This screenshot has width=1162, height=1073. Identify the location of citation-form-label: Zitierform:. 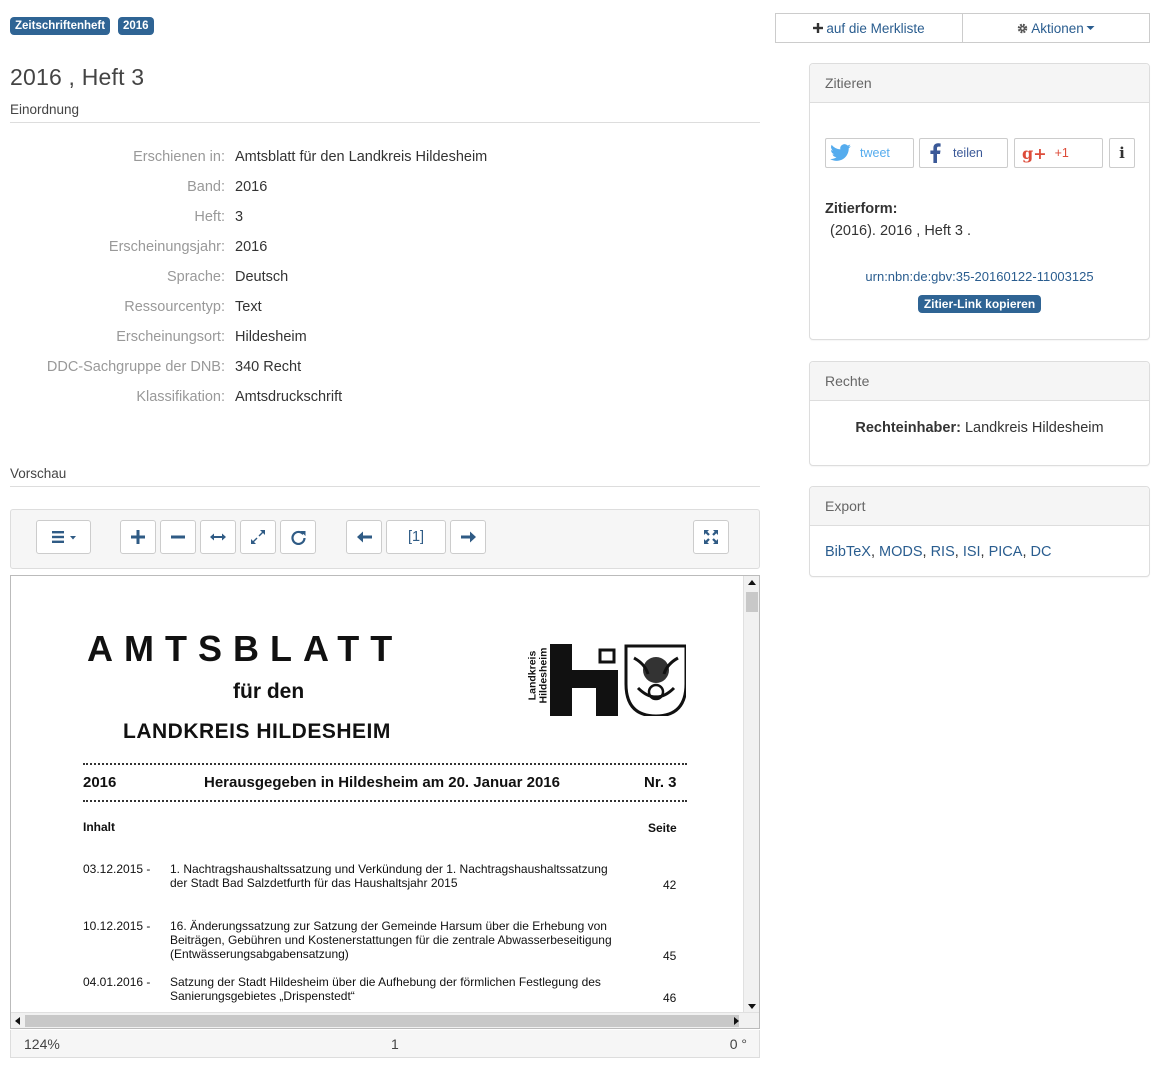
(861, 209).